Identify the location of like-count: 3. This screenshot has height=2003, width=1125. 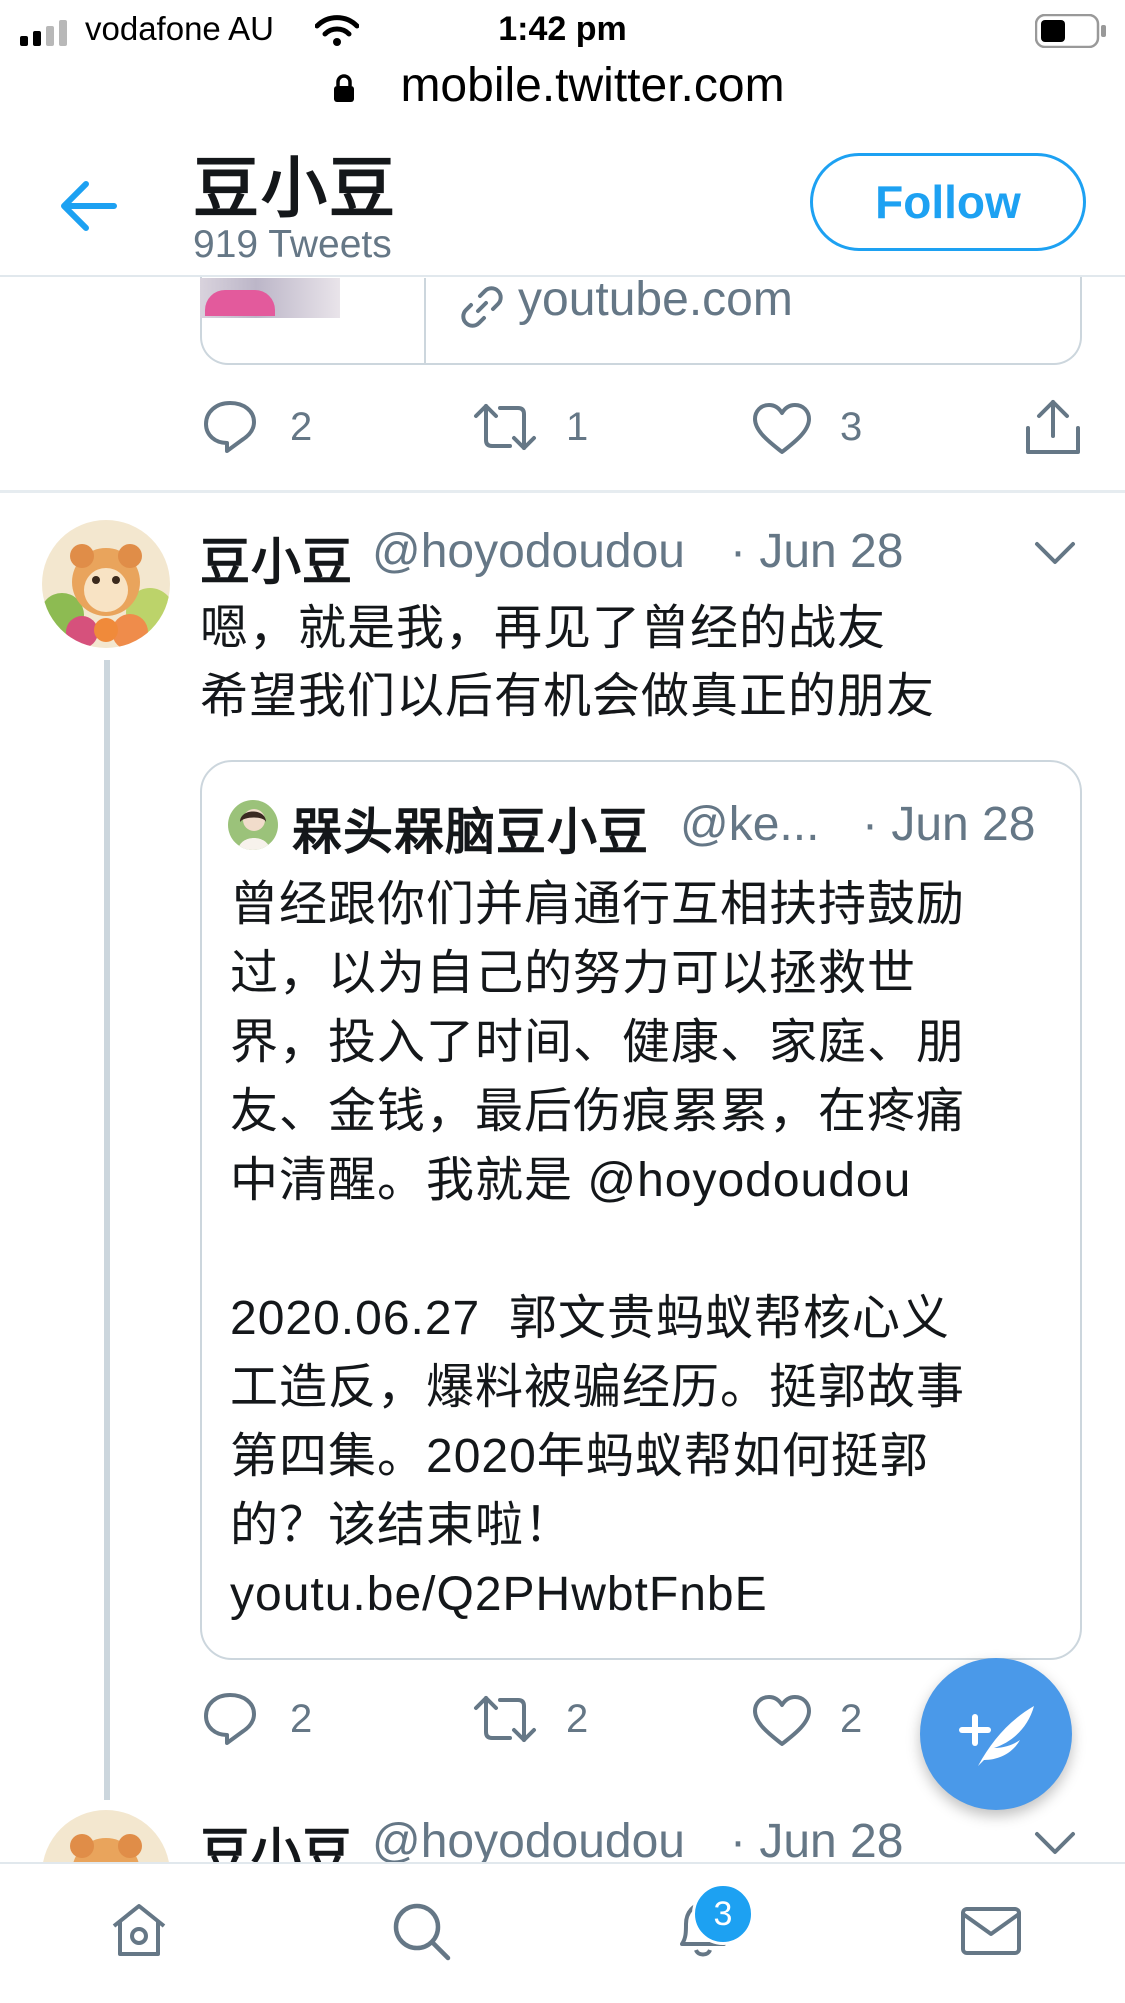
(851, 427).